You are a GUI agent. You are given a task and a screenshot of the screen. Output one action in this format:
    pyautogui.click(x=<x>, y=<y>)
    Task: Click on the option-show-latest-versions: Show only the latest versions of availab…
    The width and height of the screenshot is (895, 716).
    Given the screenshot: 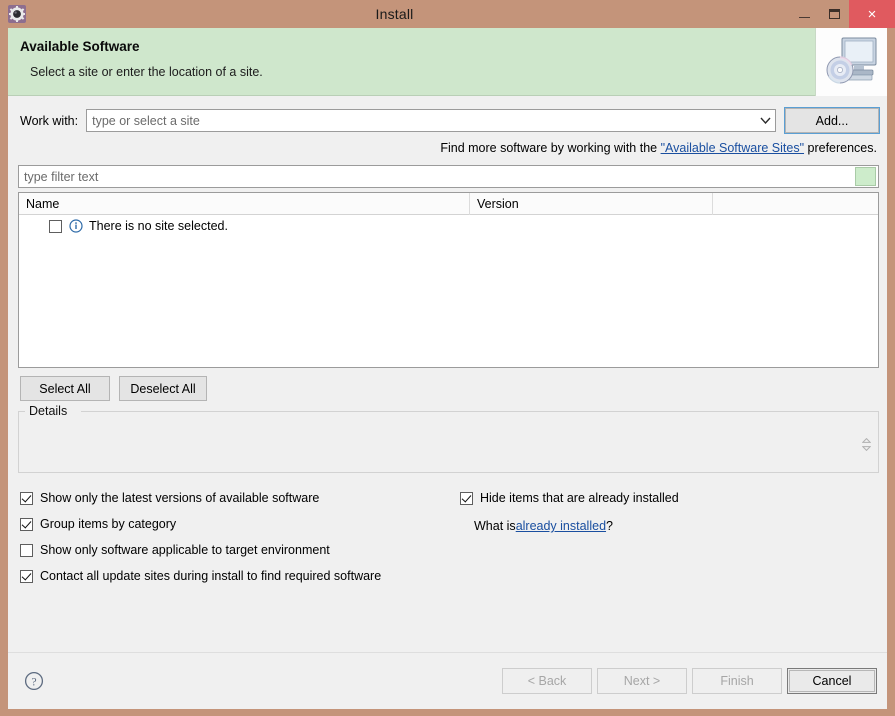 What is the action you would take?
    pyautogui.click(x=453, y=498)
    